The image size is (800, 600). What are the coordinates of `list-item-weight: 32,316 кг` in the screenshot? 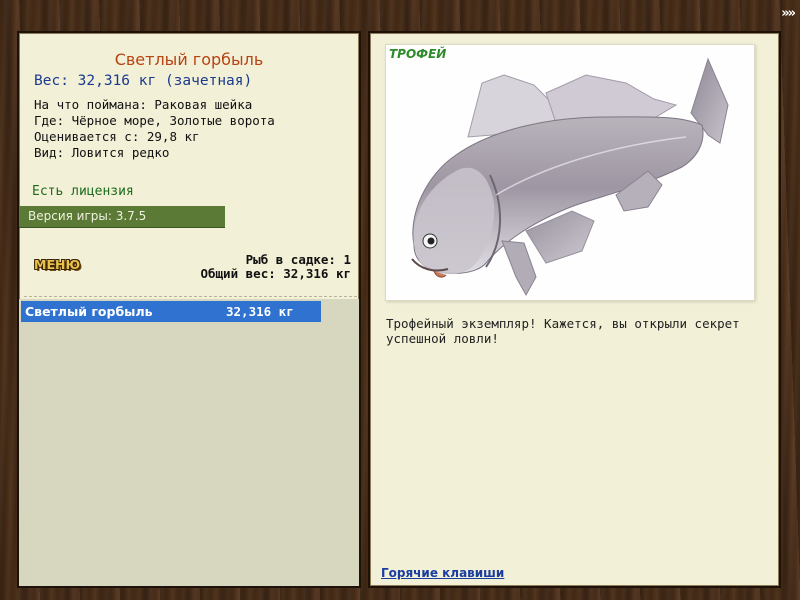 It's located at (260, 311).